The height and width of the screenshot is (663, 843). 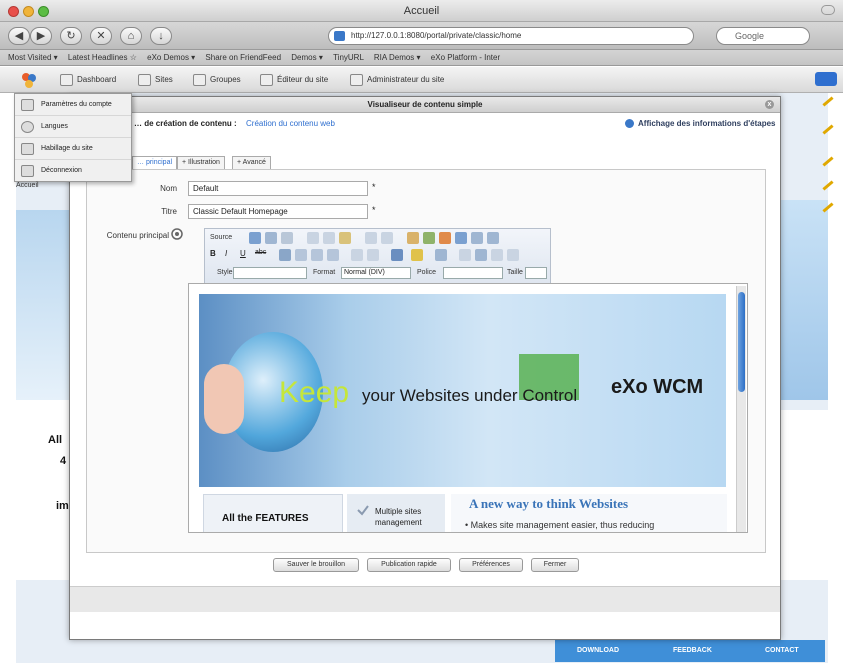 What do you see at coordinates (71, 36) in the screenshot?
I see `reload-icon: ↻` at bounding box center [71, 36].